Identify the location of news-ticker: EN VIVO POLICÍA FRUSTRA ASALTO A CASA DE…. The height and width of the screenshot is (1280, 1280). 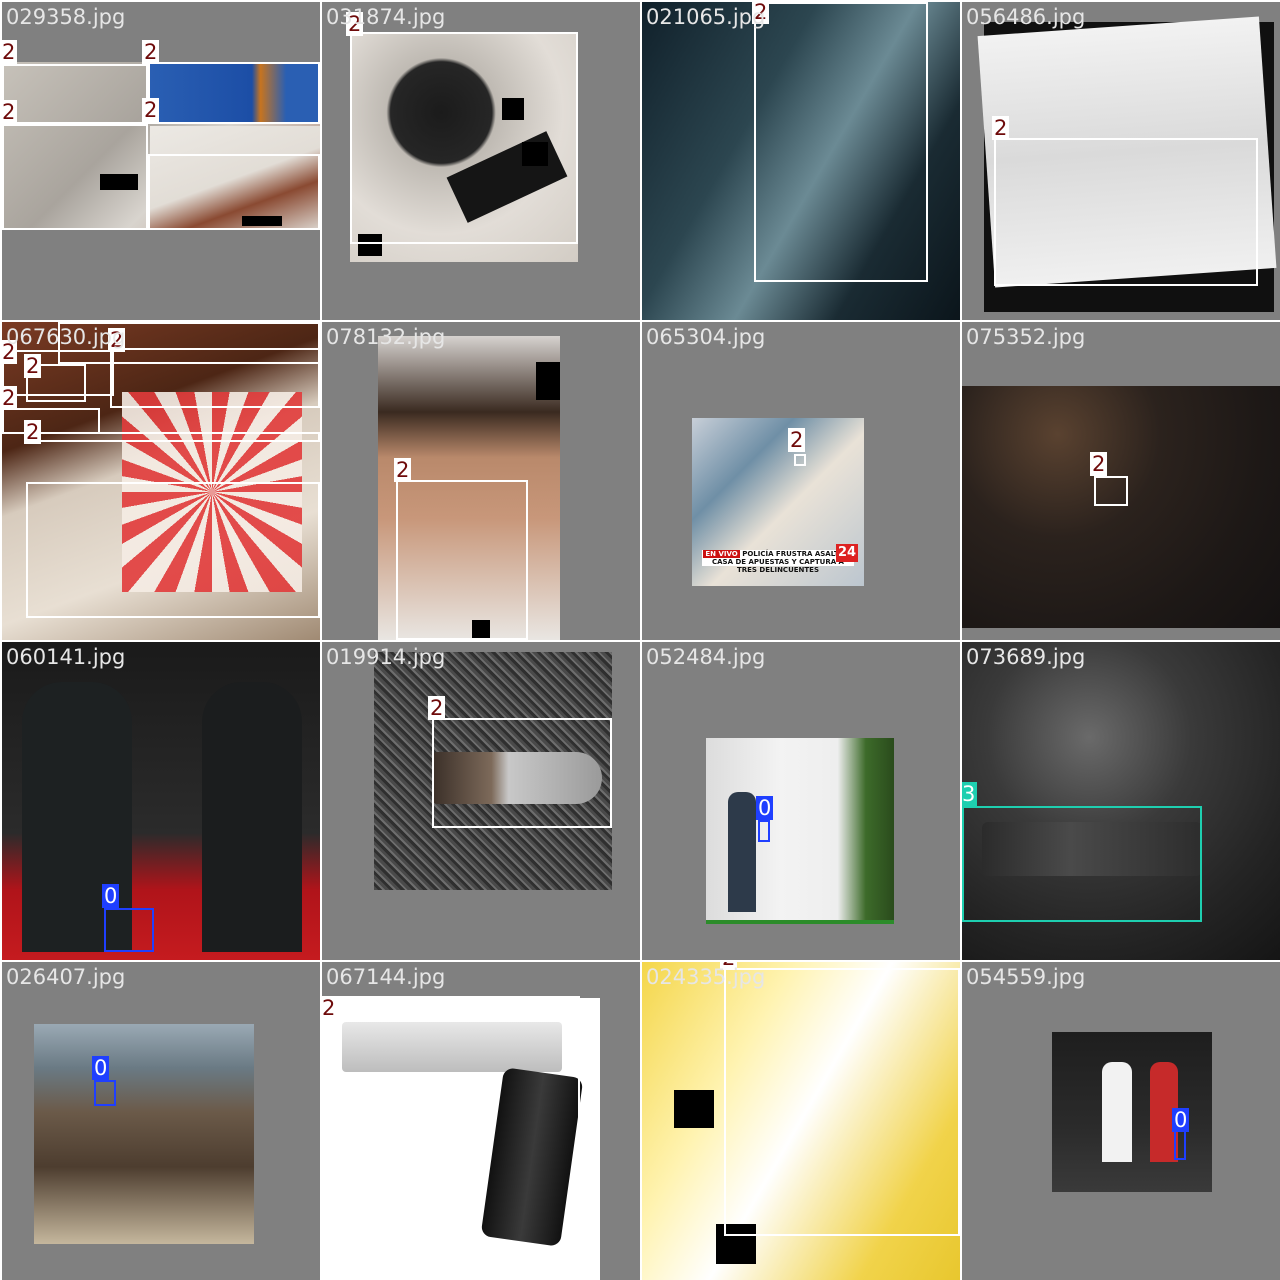
(778, 562).